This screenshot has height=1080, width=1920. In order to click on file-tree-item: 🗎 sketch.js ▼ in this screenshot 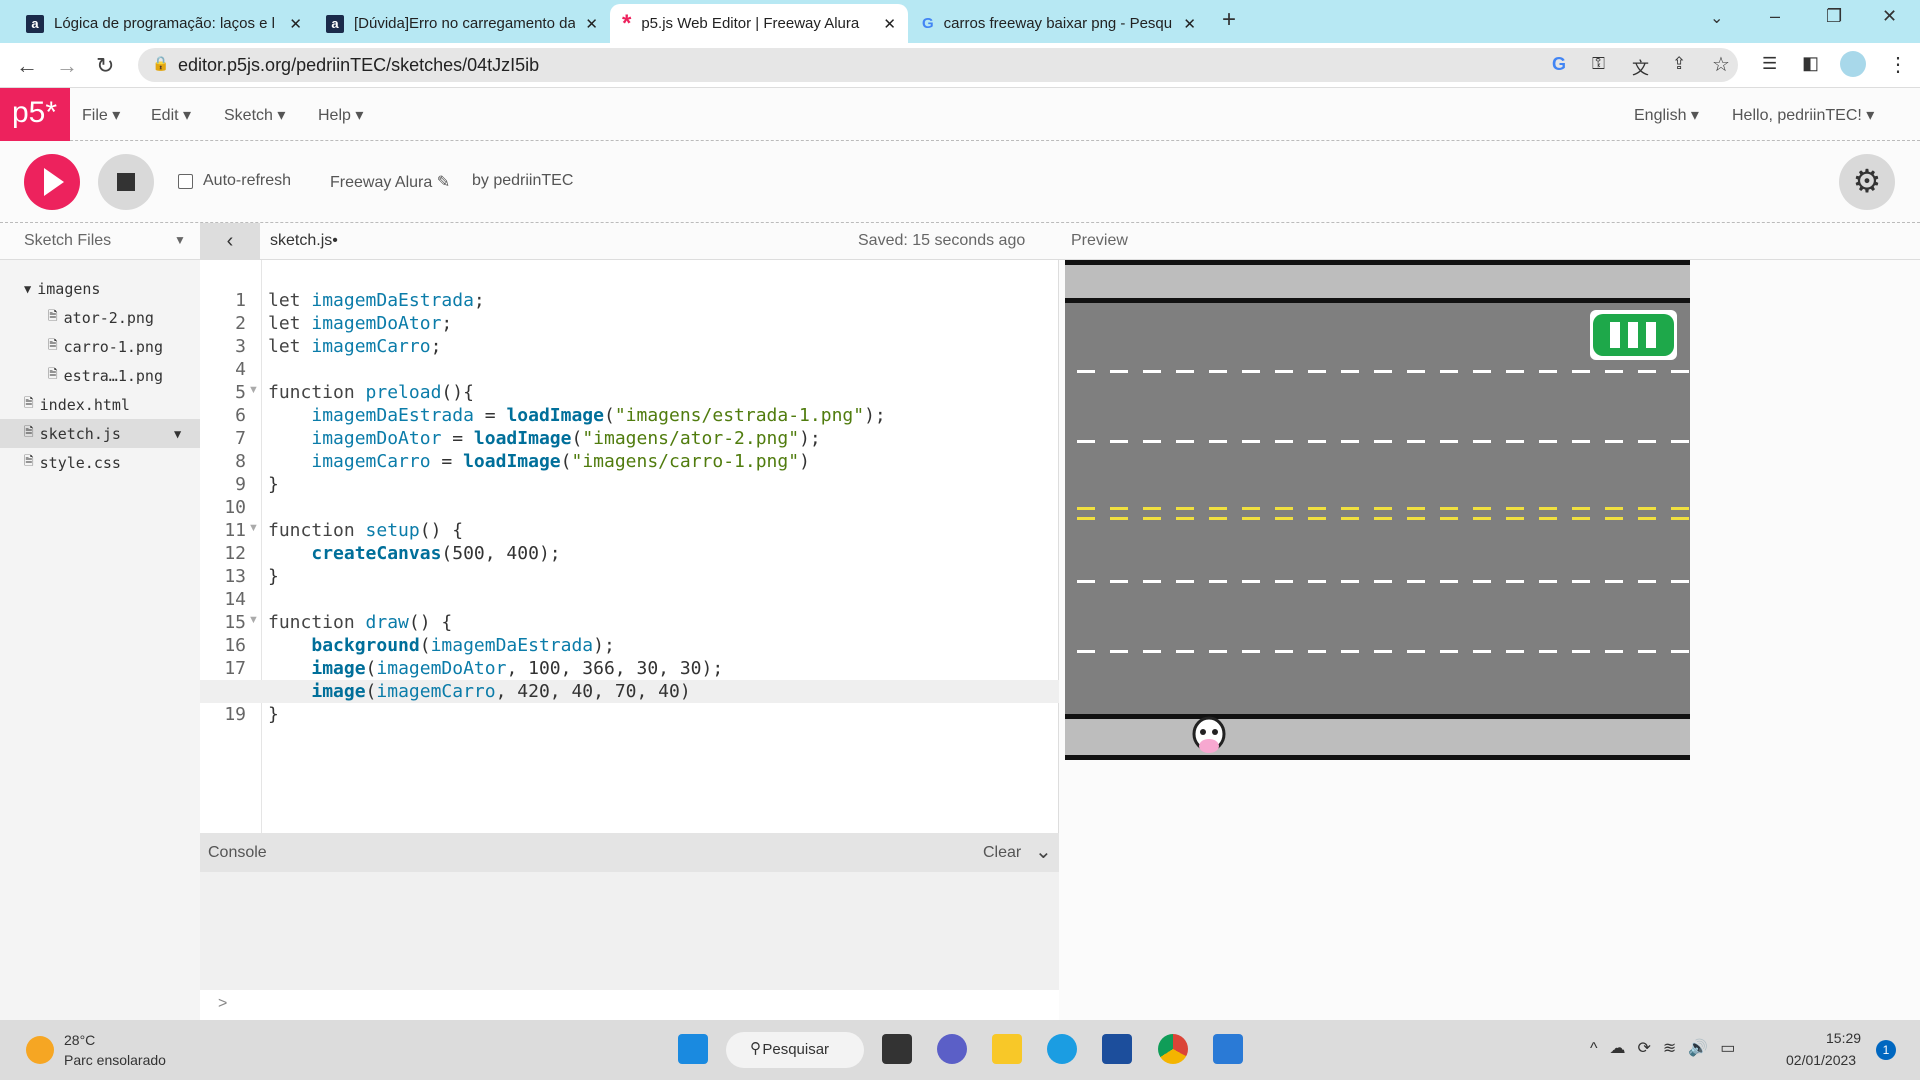, I will do `click(100, 433)`.